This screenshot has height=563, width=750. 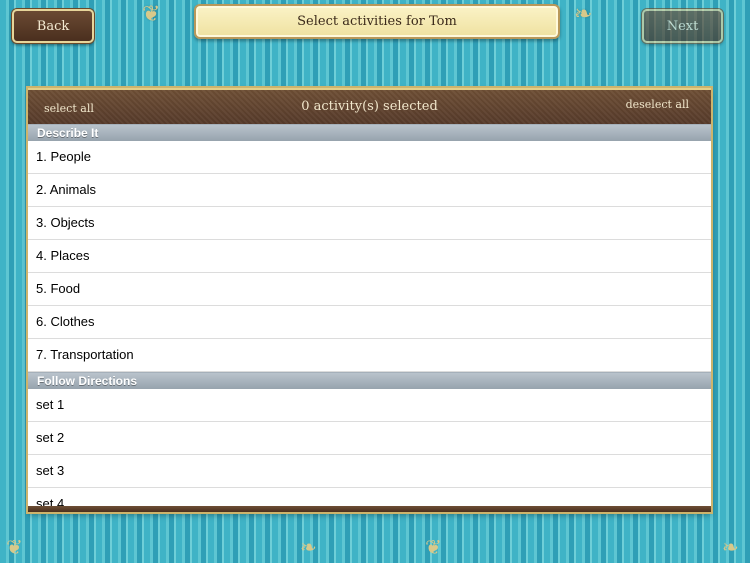 I want to click on deselect-all-button: deselect all, so click(x=657, y=104).